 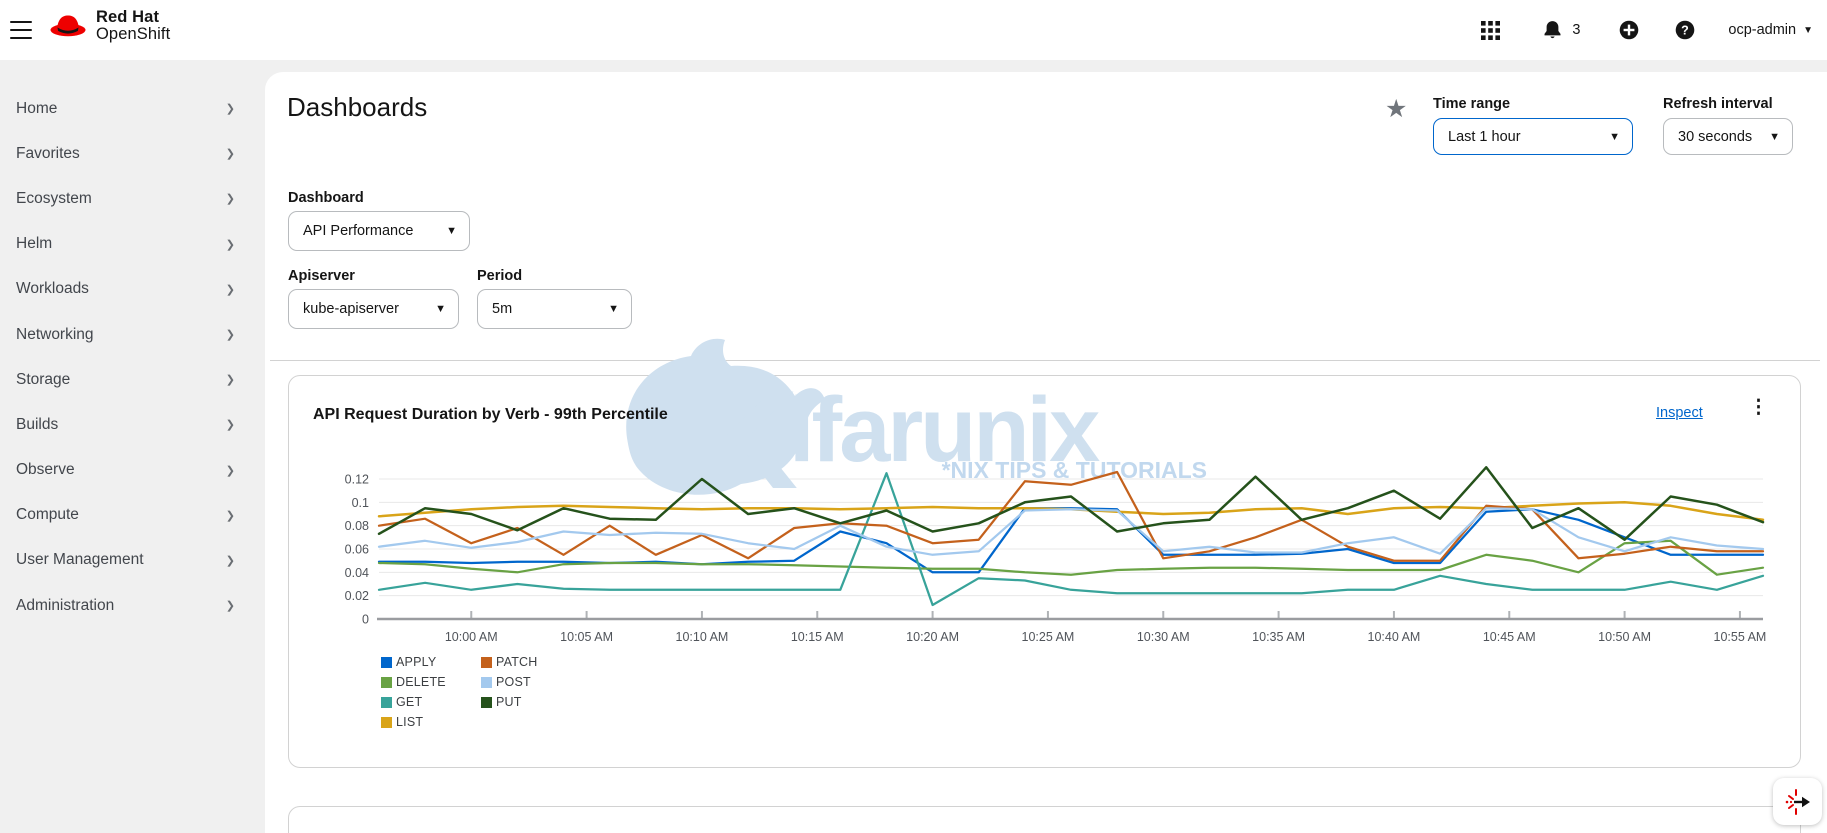 I want to click on sidebar-item-observe: Observe ❯, so click(x=132, y=470).